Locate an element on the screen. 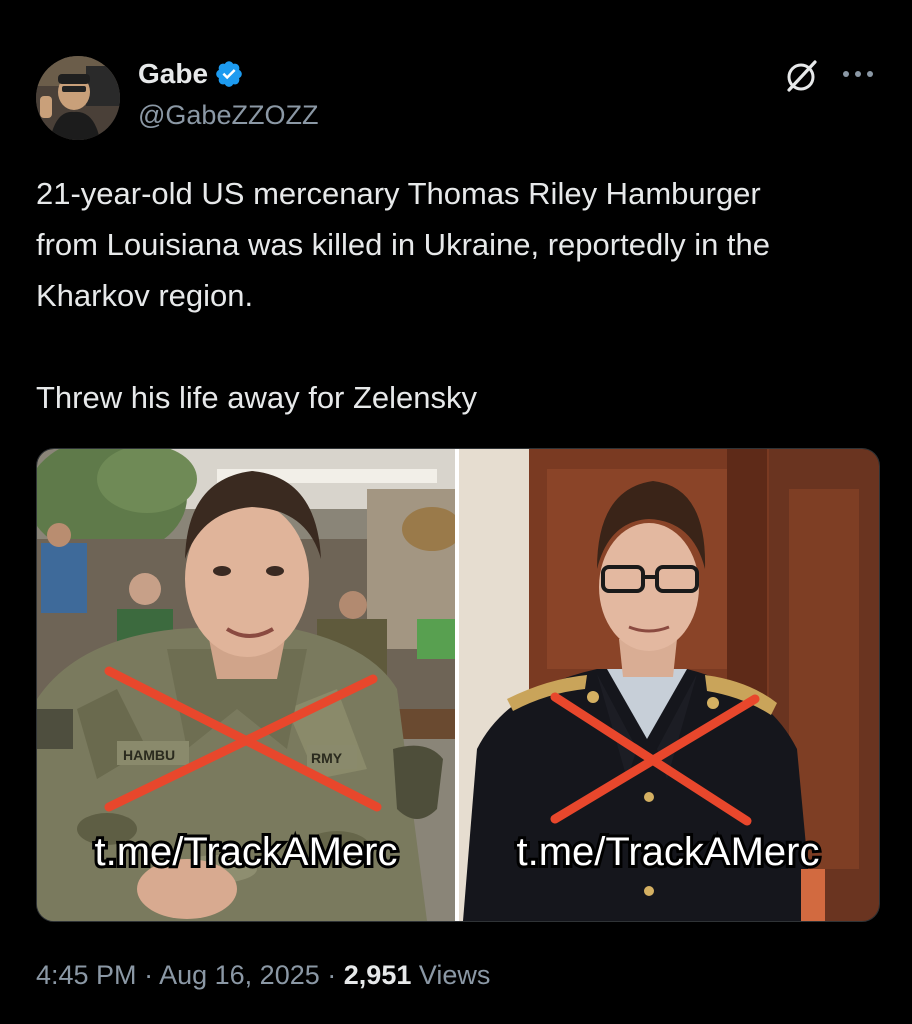 Image resolution: width=912 pixels, height=1024 pixels. tweet-meta: 4:45 PM · Aug 16, 2025 · 2,951 Views is located at coordinates (263, 975).